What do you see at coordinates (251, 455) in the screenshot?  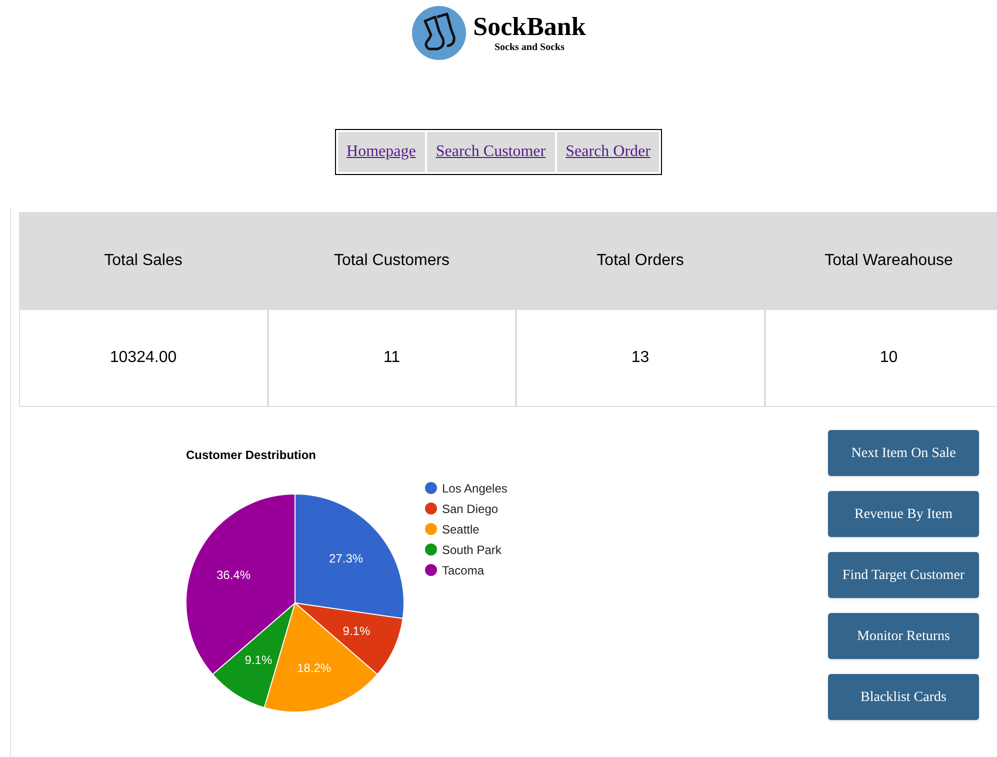 I see `chart-title: Customer Destribution` at bounding box center [251, 455].